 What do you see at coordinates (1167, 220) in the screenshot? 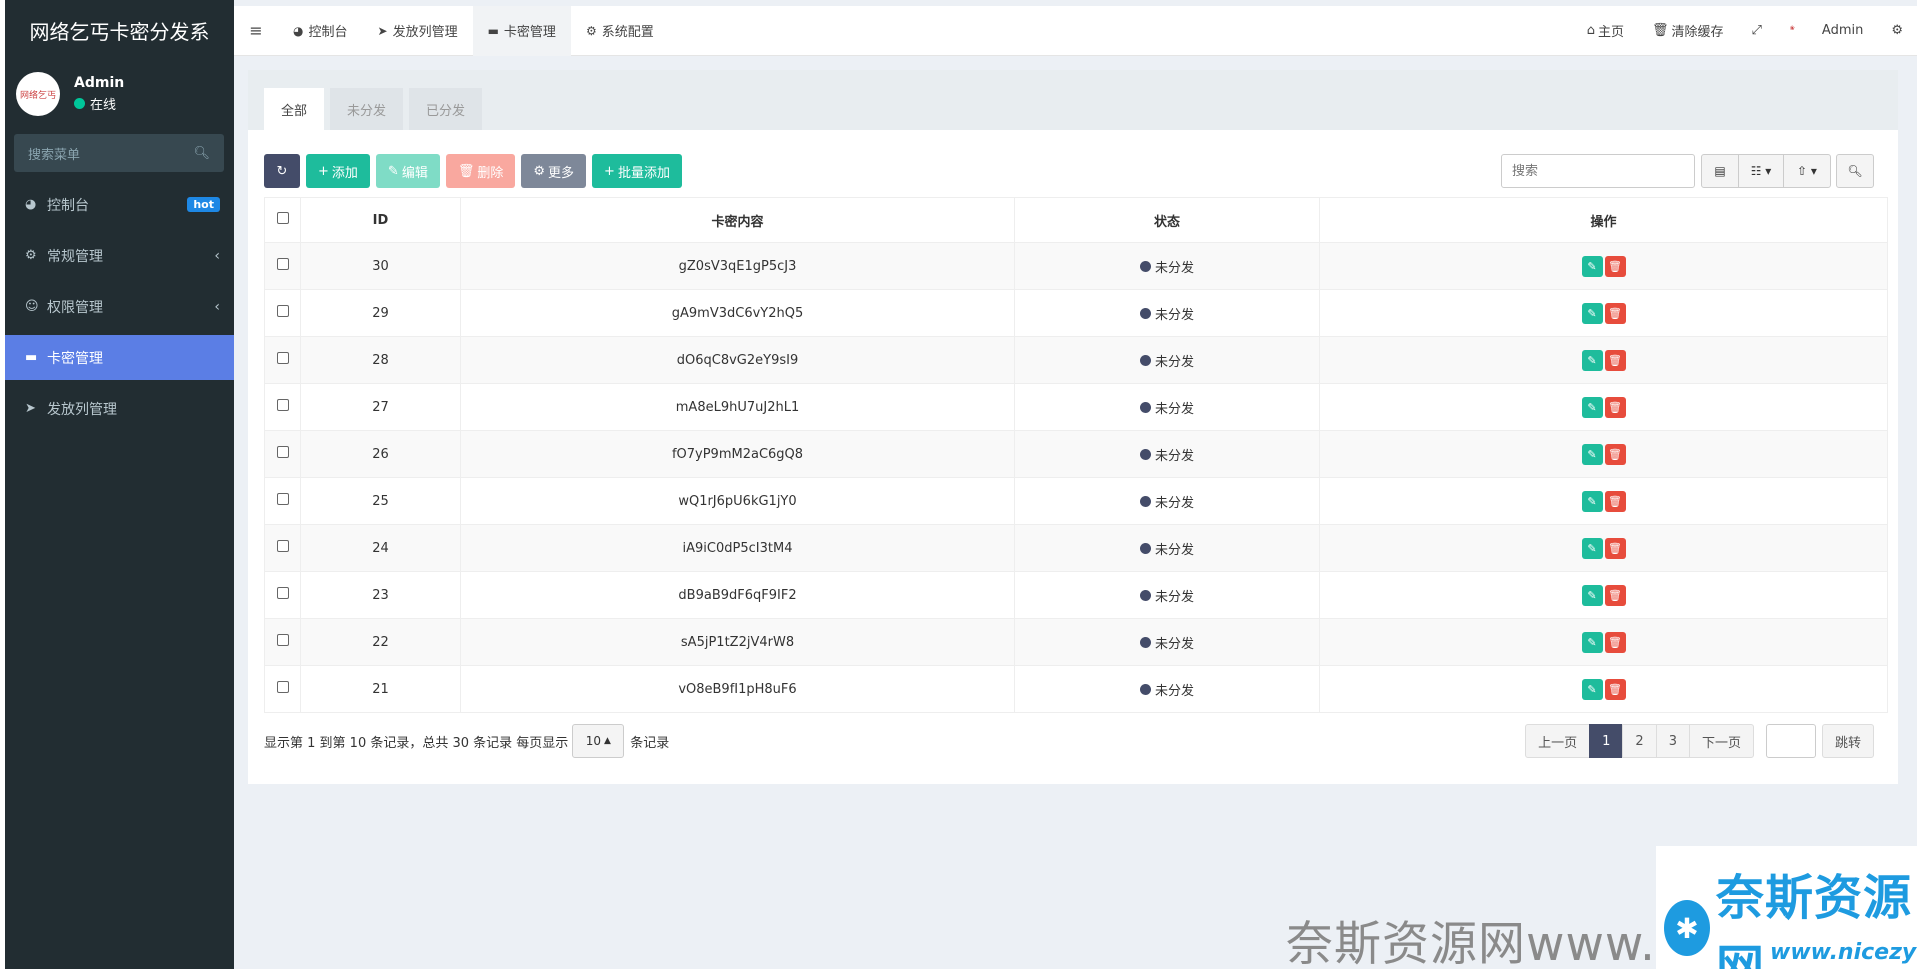
I see `column-header-status: 状态` at bounding box center [1167, 220].